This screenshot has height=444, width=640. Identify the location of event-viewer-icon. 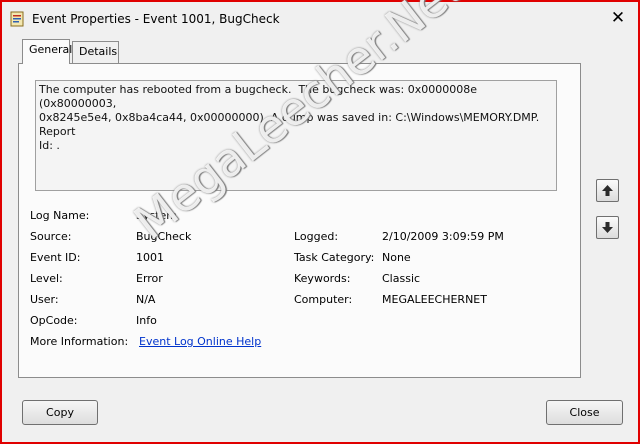
(17, 19).